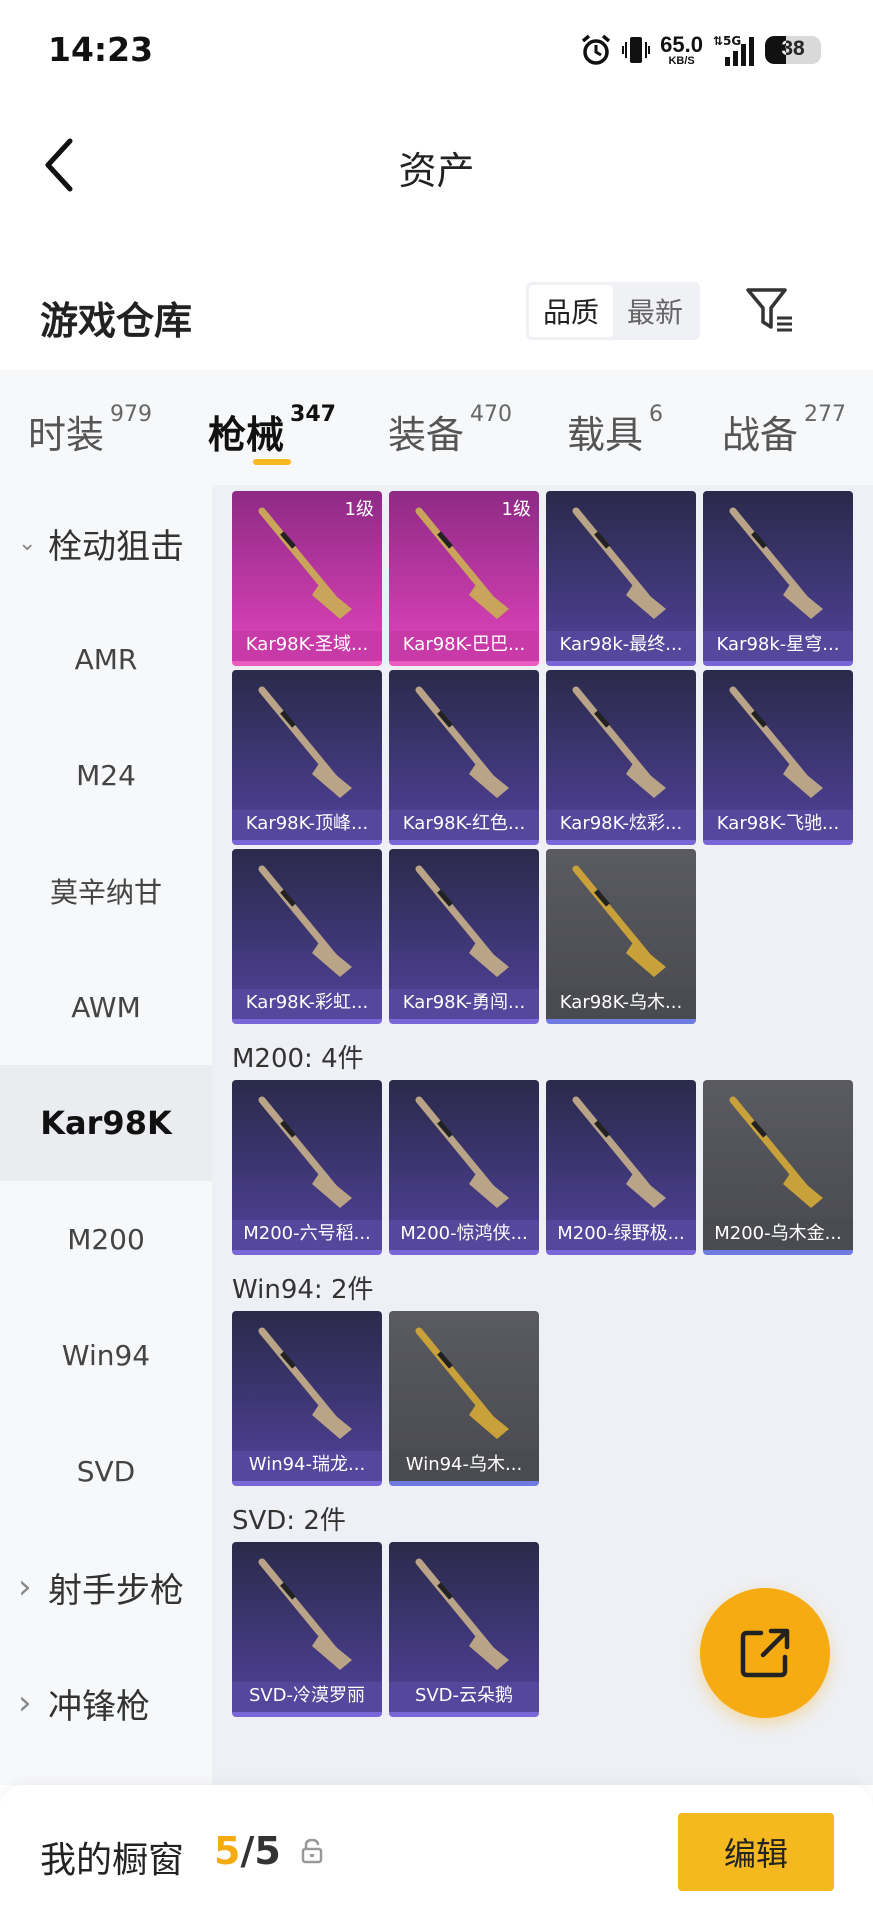  Describe the element at coordinates (596, 49) in the screenshot. I see `alarm-icon` at that location.